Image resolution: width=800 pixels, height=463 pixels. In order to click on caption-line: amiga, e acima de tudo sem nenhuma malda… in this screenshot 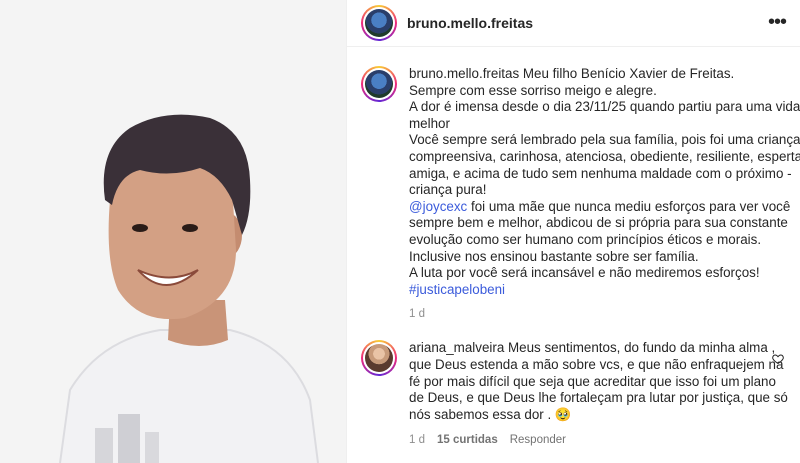, I will do `click(600, 173)`.